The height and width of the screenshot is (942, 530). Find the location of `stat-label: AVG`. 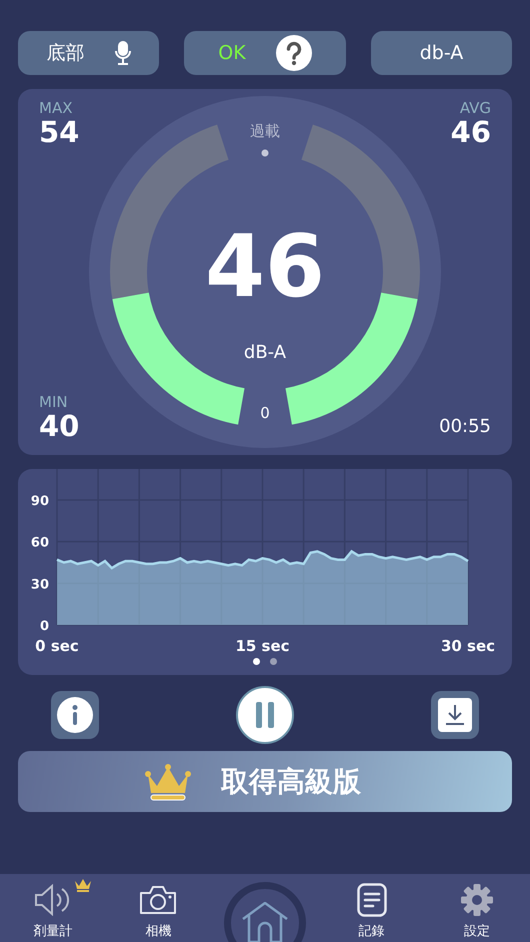

stat-label: AVG is located at coordinates (475, 108).